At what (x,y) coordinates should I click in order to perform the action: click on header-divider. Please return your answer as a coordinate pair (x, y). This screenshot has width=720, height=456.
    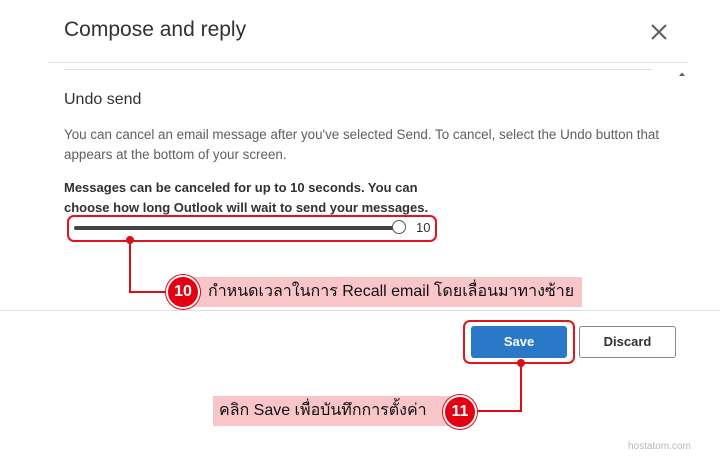
    Looking at the image, I should click on (368, 62).